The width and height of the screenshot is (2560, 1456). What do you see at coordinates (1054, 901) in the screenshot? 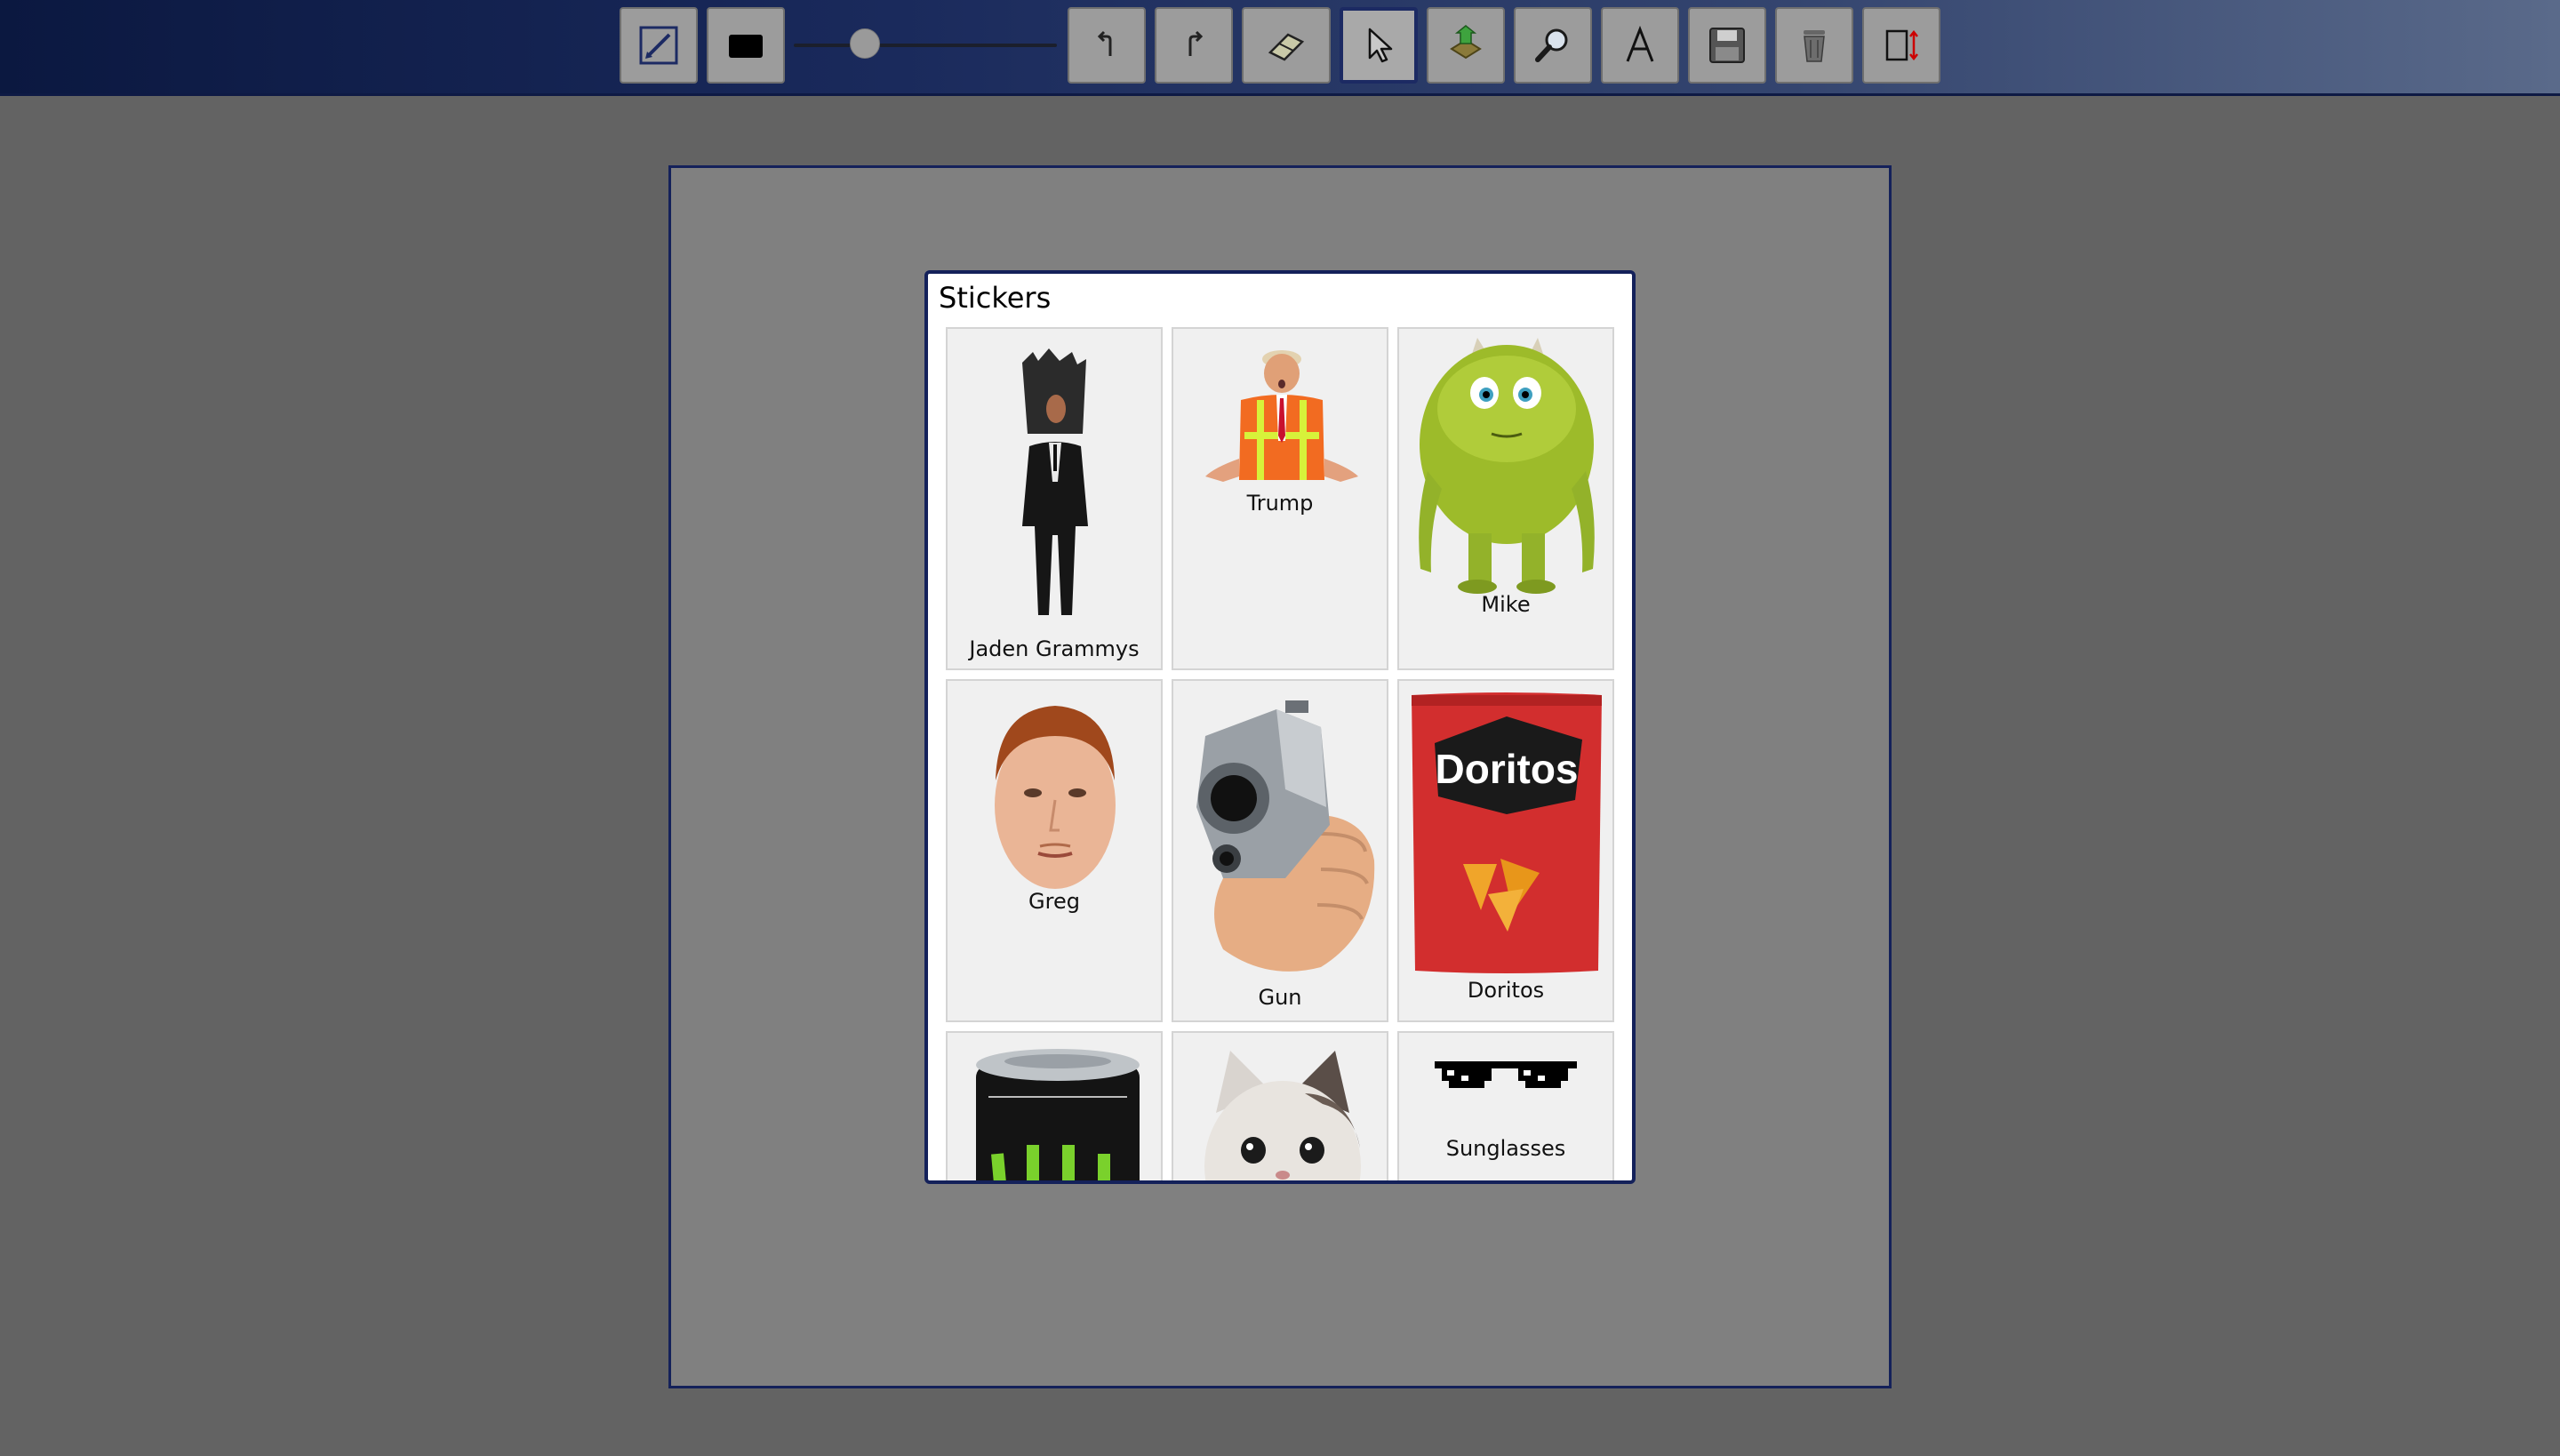
I see `sticker-label: Greg` at bounding box center [1054, 901].